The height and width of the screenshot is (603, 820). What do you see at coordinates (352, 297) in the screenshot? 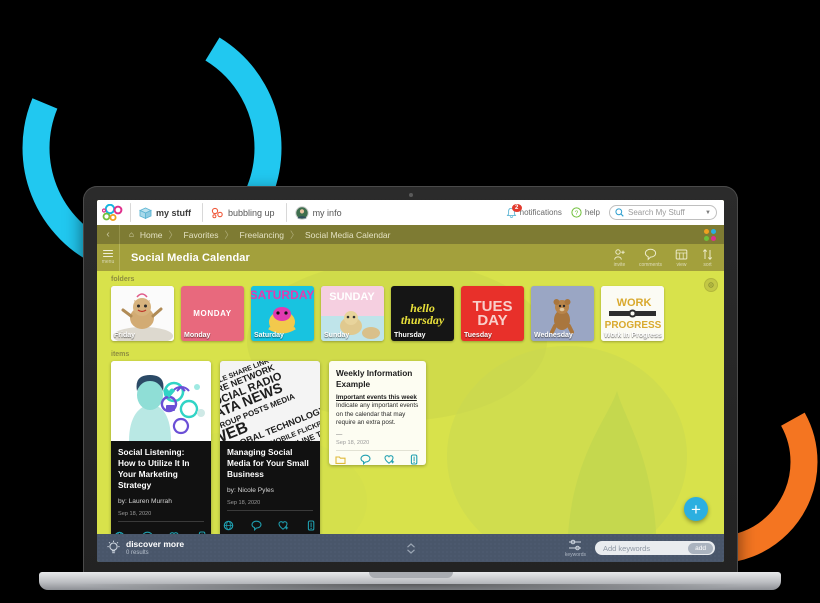
I see `svg-text: SUNDAY` at bounding box center [352, 297].